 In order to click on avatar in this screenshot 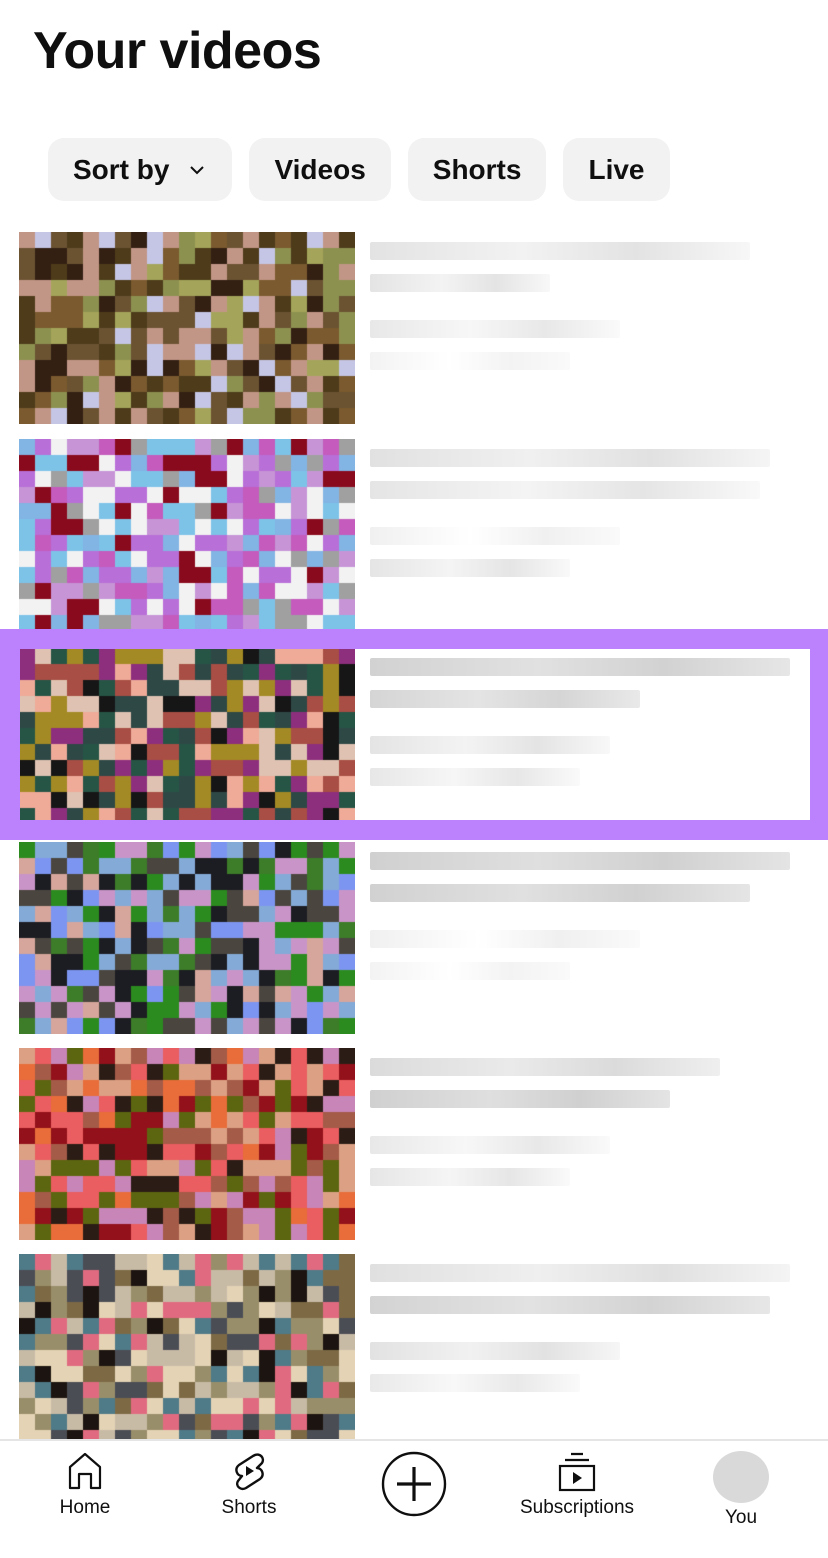, I will do `click(741, 1477)`.